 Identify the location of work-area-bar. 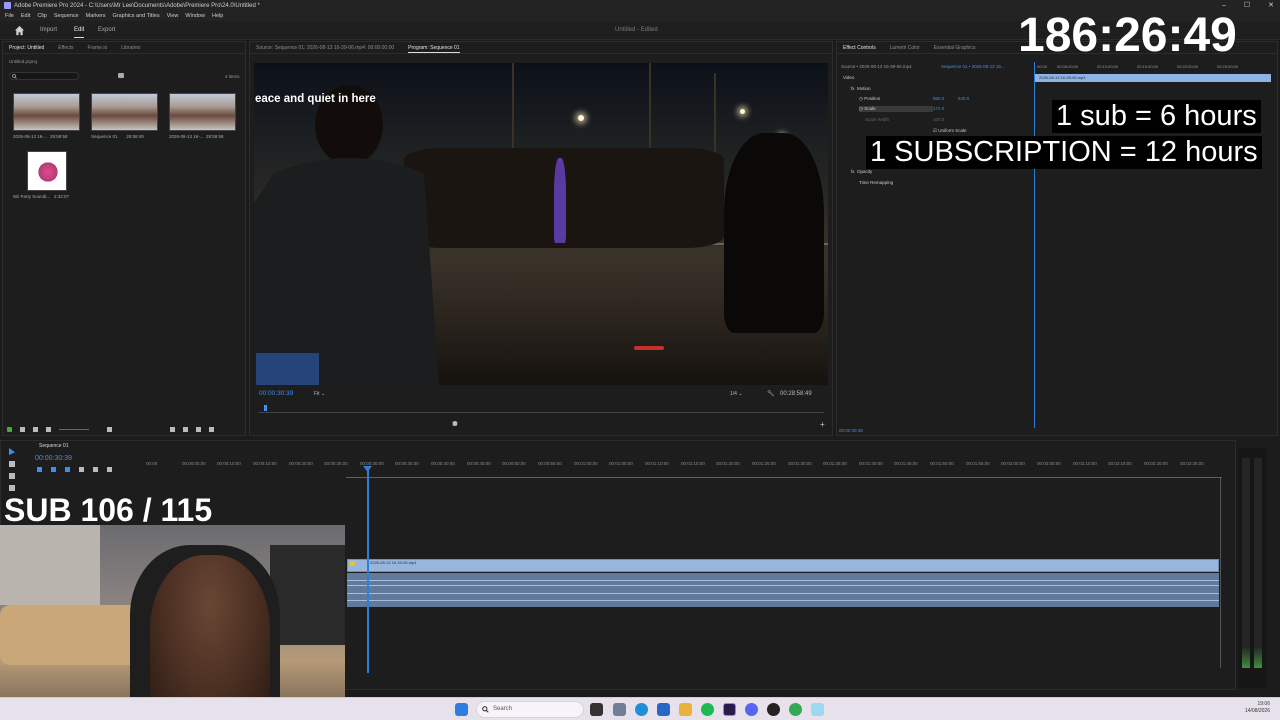
(784, 477).